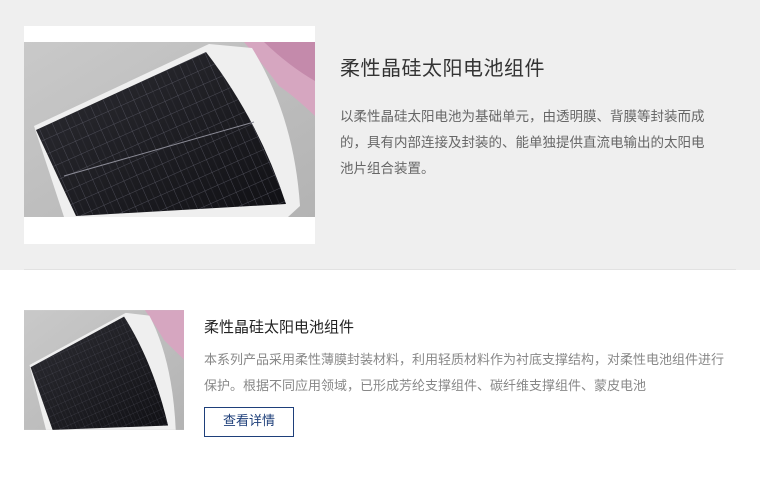 This screenshot has width=760, height=493. What do you see at coordinates (169, 129) in the screenshot?
I see `solar-panel-image` at bounding box center [169, 129].